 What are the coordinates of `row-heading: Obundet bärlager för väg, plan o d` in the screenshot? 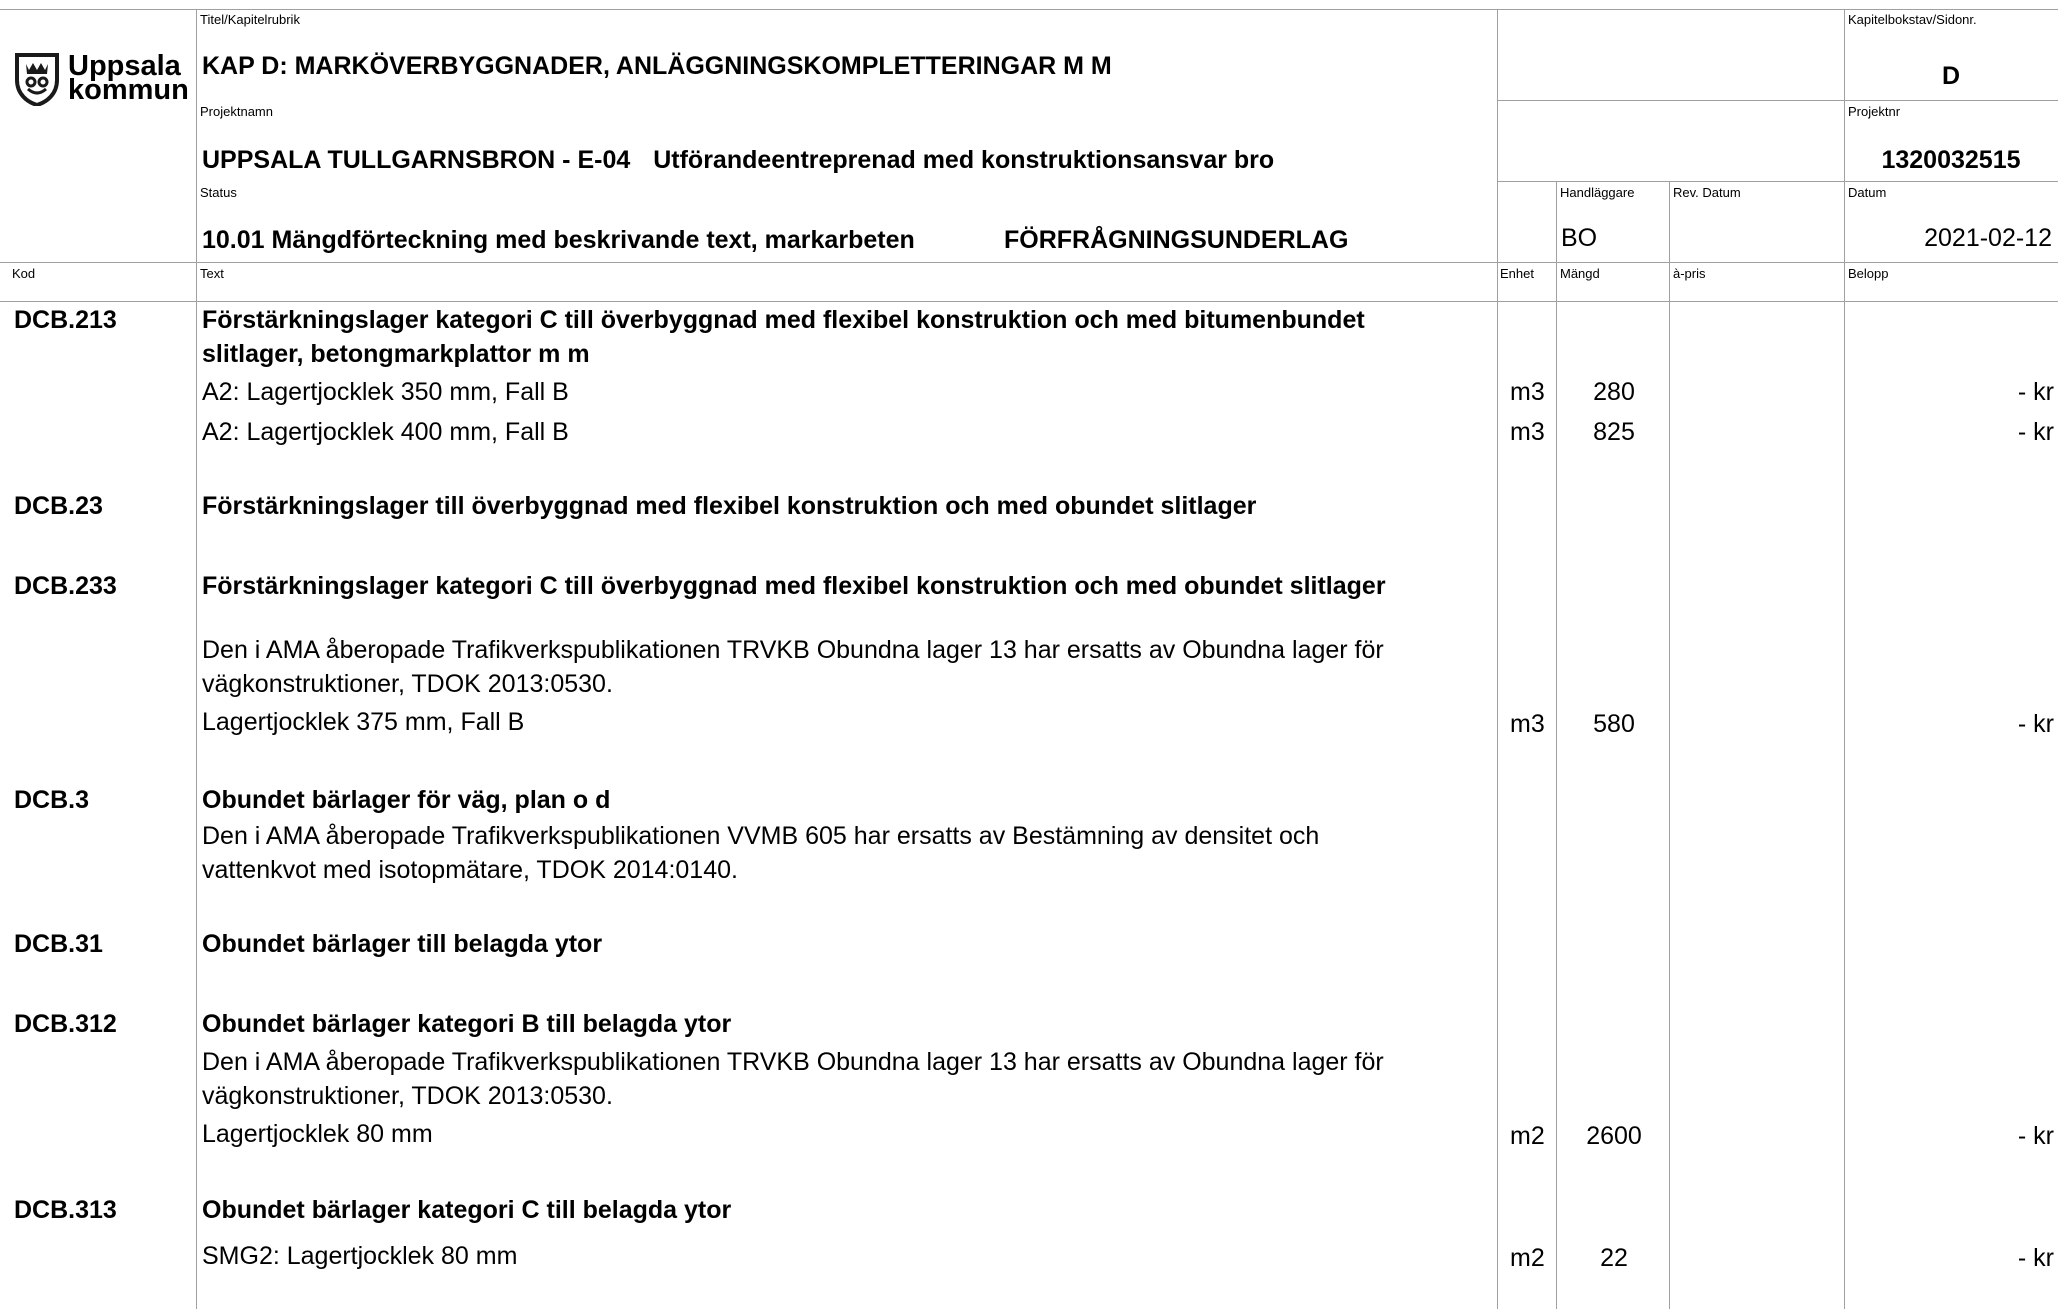 It's located at (406, 800).